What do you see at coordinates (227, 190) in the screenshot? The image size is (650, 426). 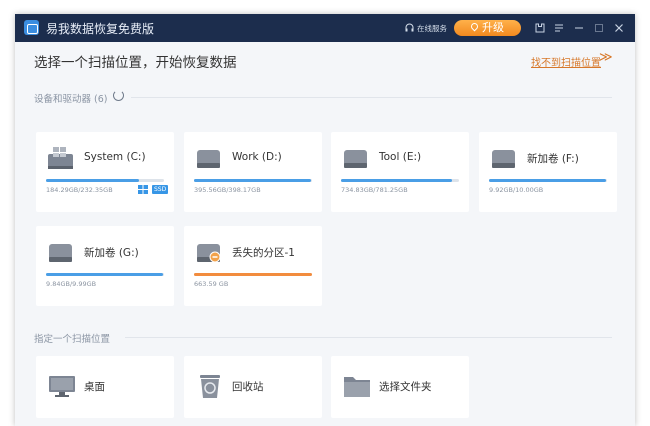 I see `drive-size: 395.56GB/398.17GB` at bounding box center [227, 190].